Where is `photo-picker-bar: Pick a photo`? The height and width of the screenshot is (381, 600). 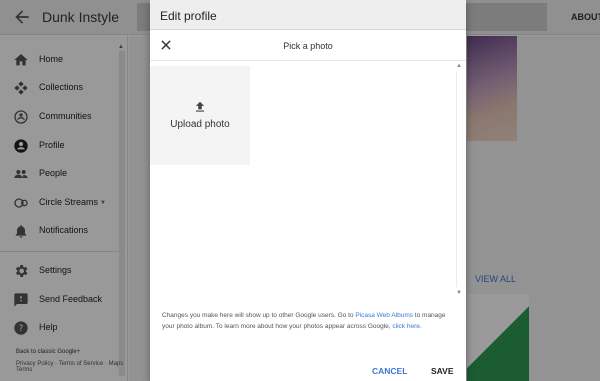
photo-picker-bar: Pick a photo is located at coordinates (308, 46).